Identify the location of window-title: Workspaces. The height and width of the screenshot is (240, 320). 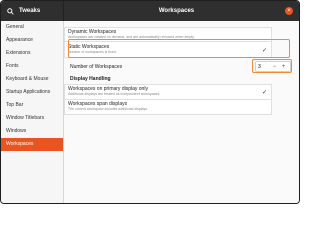
(176, 11).